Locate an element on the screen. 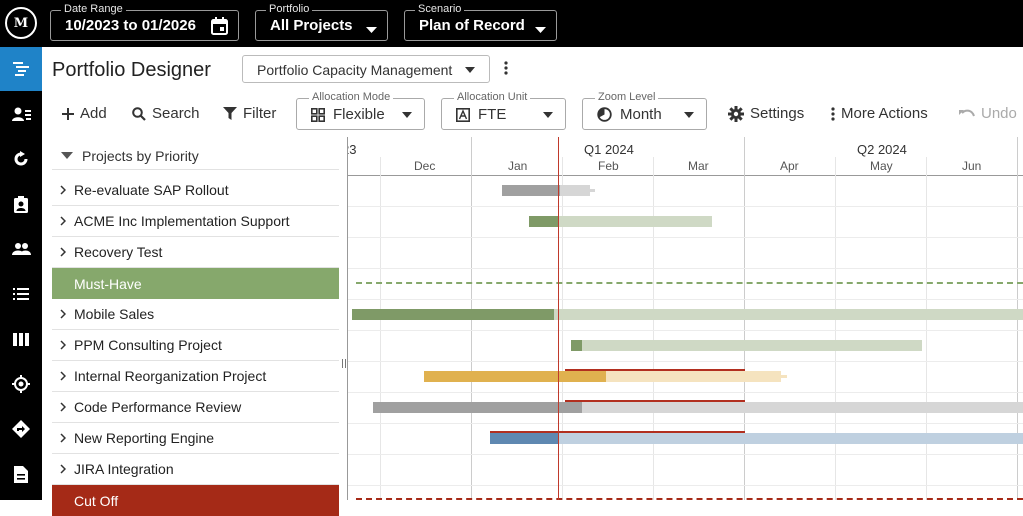 Image resolution: width=1023 pixels, height=516 pixels. list-item: Re-evaluate SAP Rollout is located at coordinates (195, 190).